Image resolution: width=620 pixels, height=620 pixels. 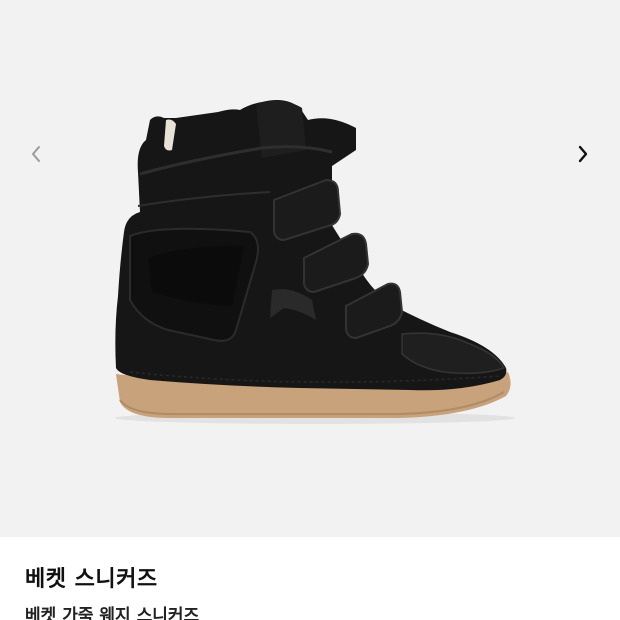 What do you see at coordinates (310, 578) in the screenshot?
I see `product-info: 베켓 스니커즈 베켓 가죽 웨지 스니커즈` at bounding box center [310, 578].